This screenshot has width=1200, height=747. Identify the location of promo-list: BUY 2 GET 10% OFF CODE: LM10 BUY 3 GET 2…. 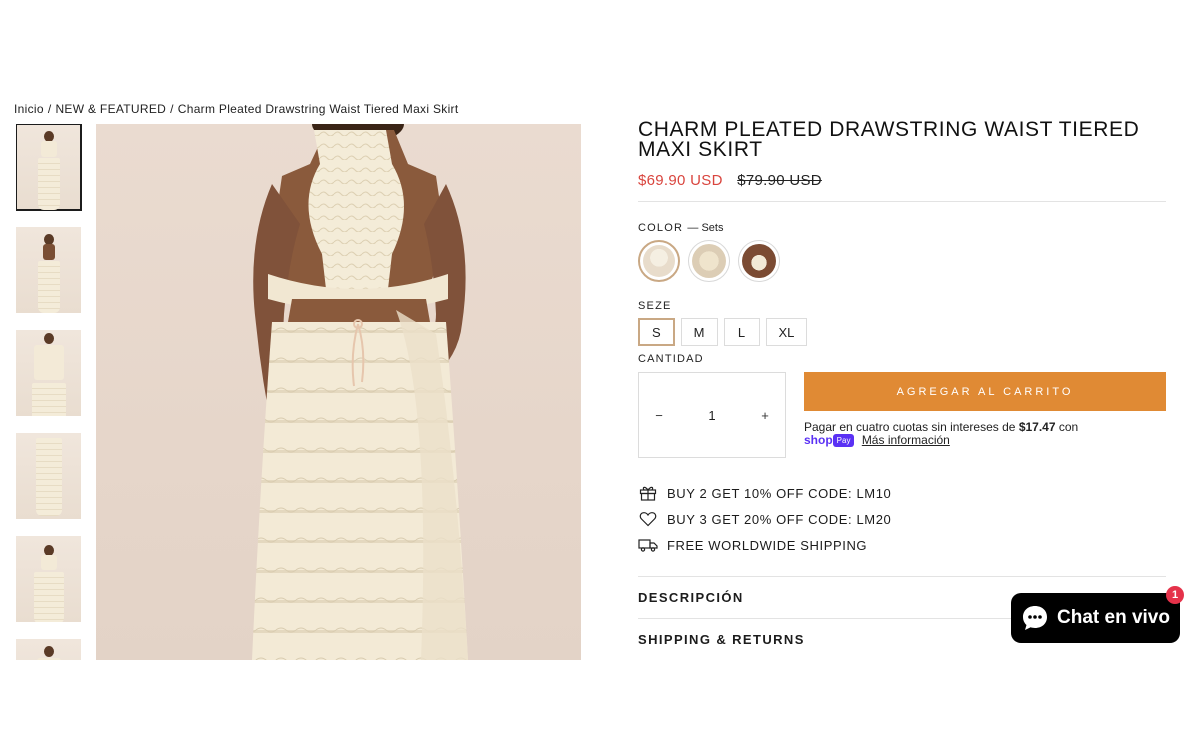
(902, 519).